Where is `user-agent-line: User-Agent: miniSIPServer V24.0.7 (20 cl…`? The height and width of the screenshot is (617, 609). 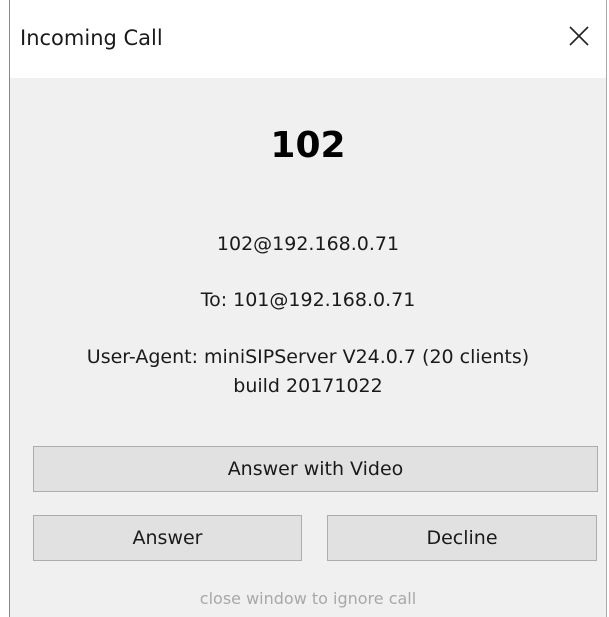 user-agent-line: User-Agent: miniSIPServer V24.0.7 (20 cl… is located at coordinates (308, 357).